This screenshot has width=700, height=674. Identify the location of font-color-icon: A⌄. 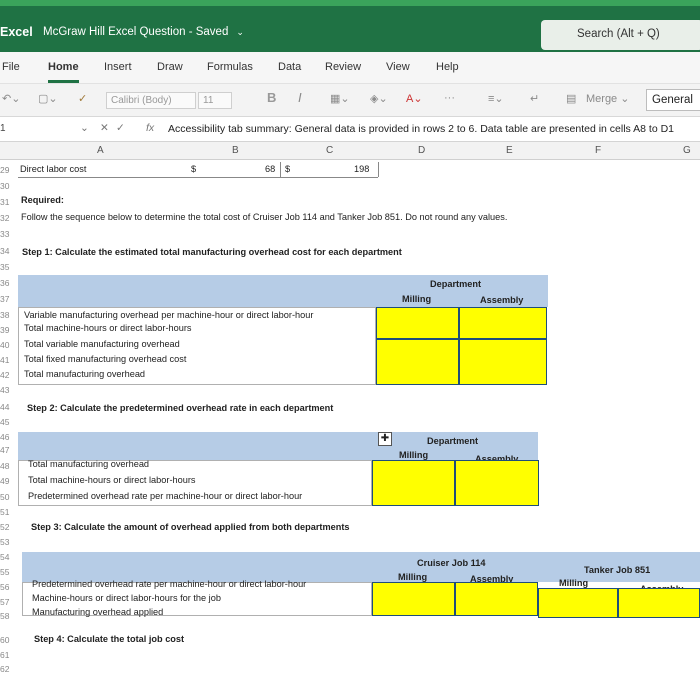
(414, 98).